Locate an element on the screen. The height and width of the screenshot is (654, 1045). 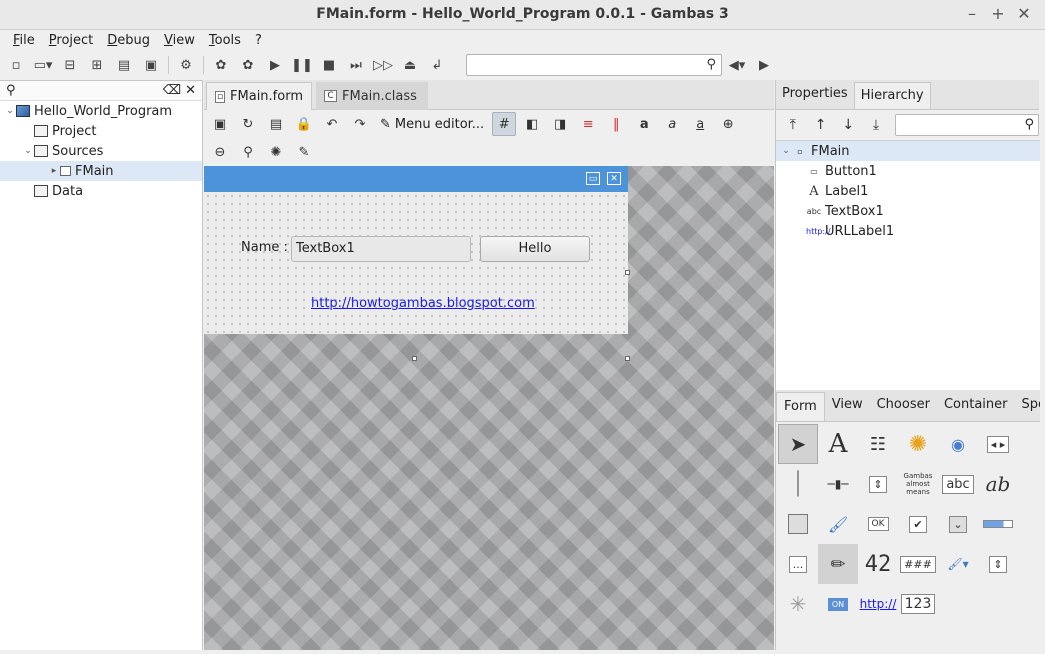
lcdlabel-tool-icon: 42 is located at coordinates (878, 564).